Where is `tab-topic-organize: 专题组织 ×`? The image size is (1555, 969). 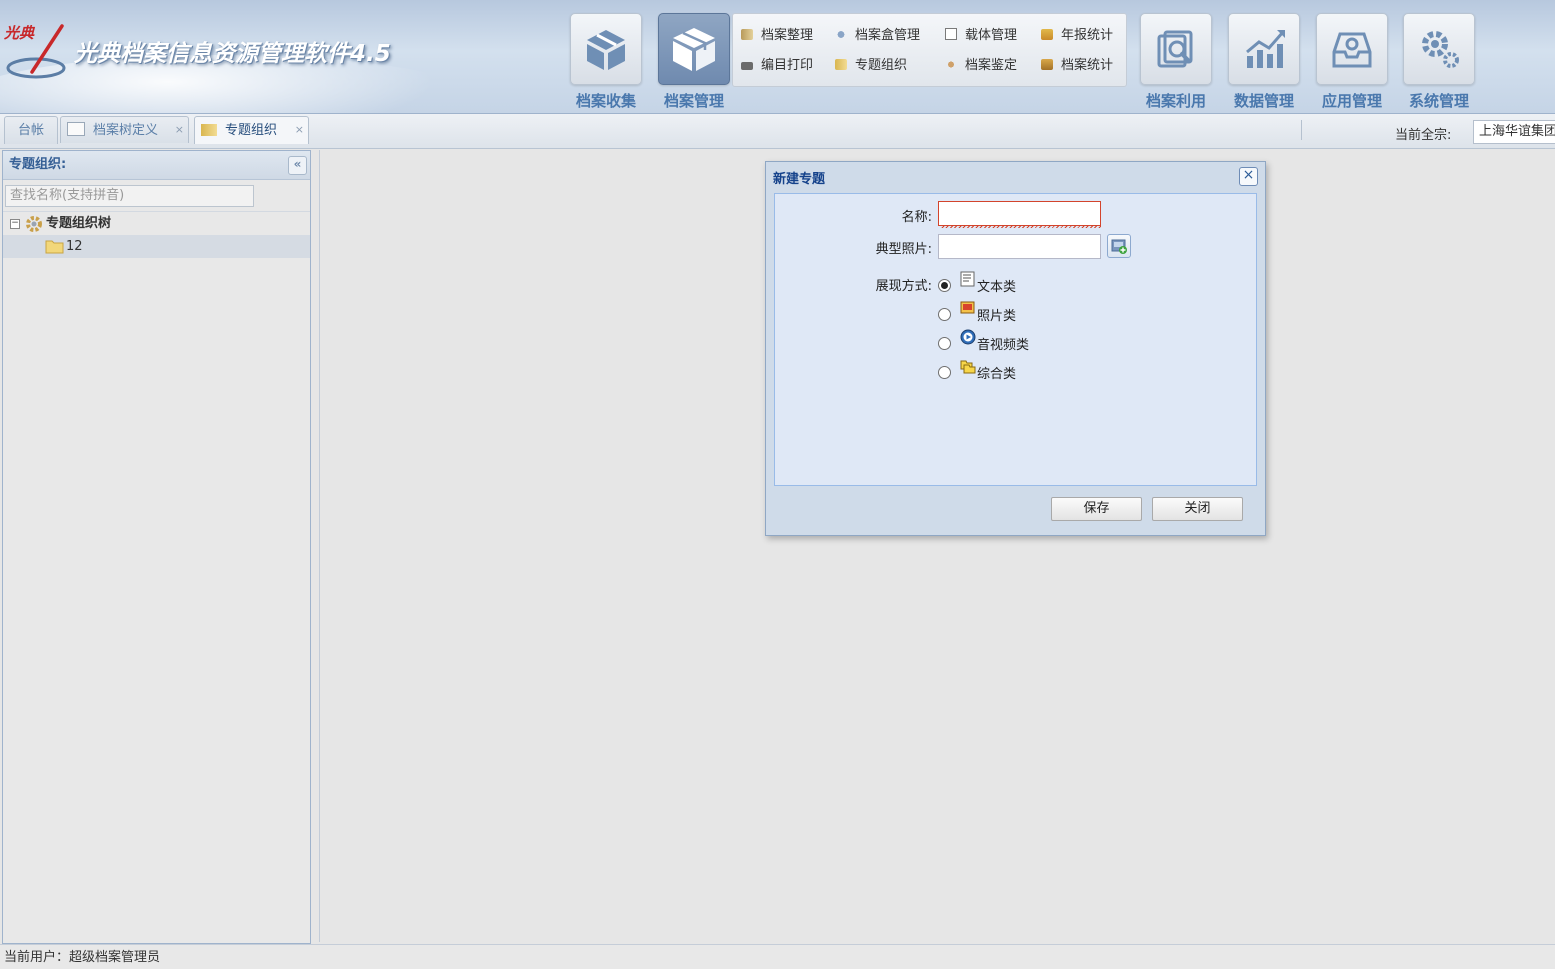 tab-topic-organize: 专题组织 × is located at coordinates (251, 130).